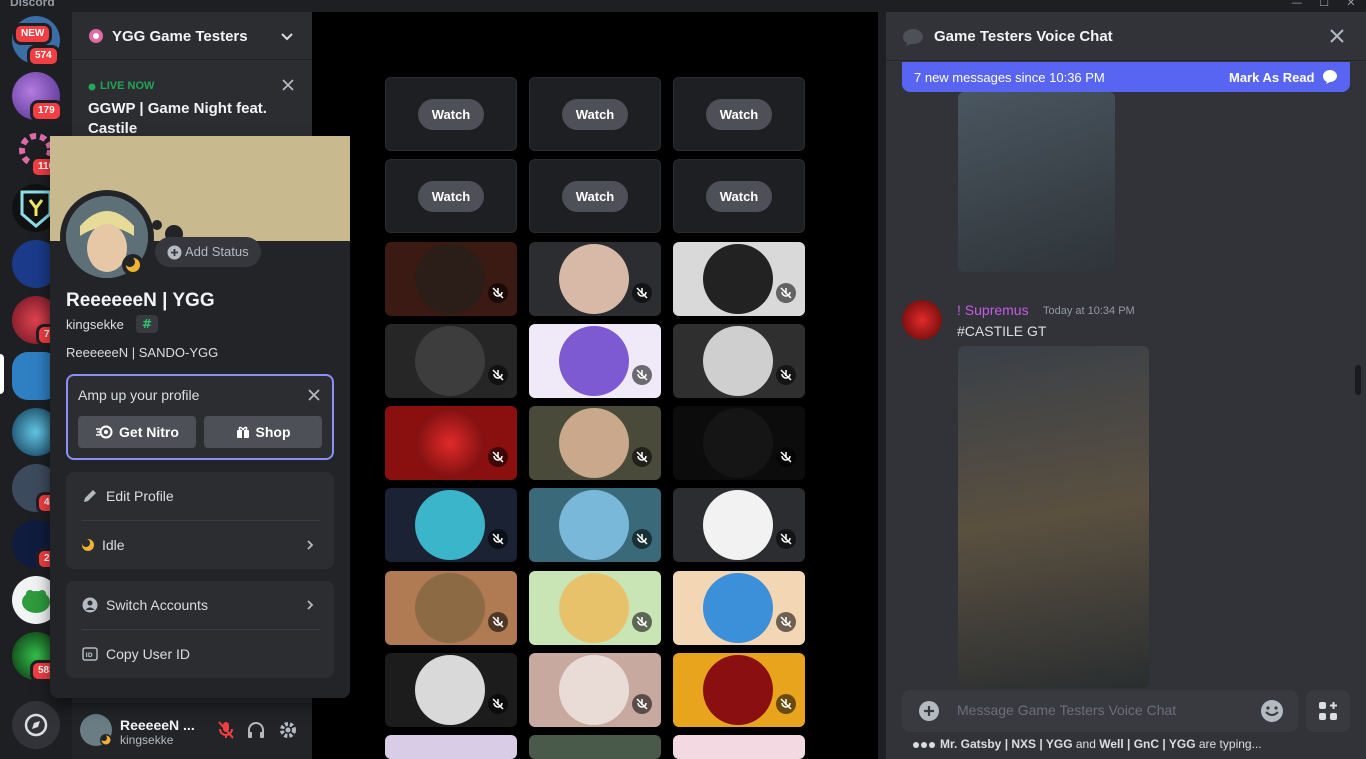 The height and width of the screenshot is (759, 1366). Describe the element at coordinates (1358, 380) in the screenshot. I see `scrollbar-thumb` at that location.